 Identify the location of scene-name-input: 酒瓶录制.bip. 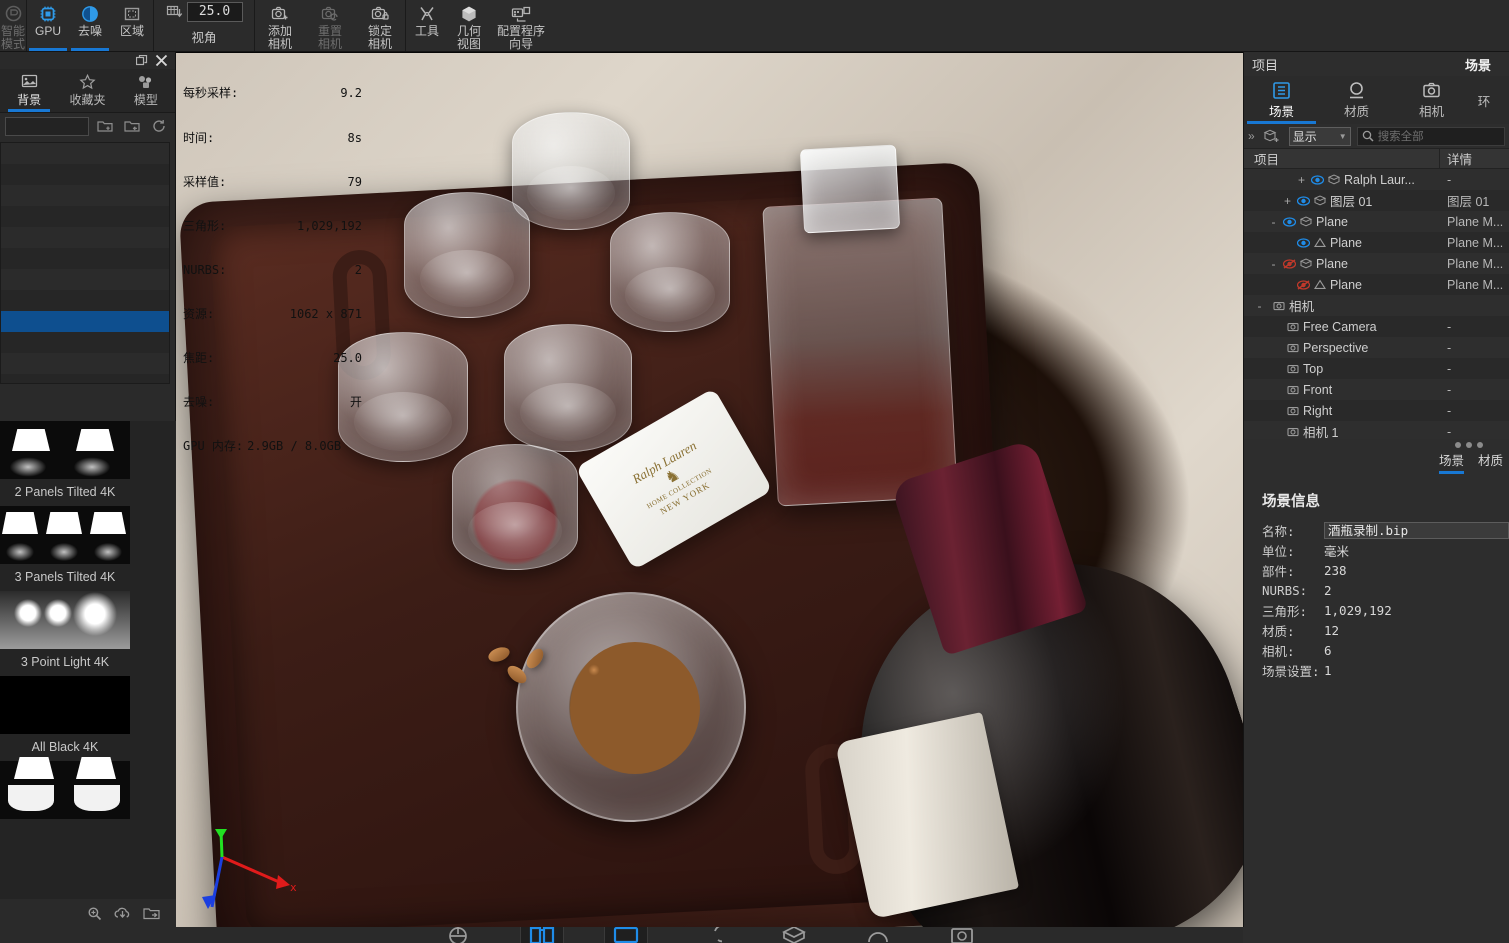
(1416, 530).